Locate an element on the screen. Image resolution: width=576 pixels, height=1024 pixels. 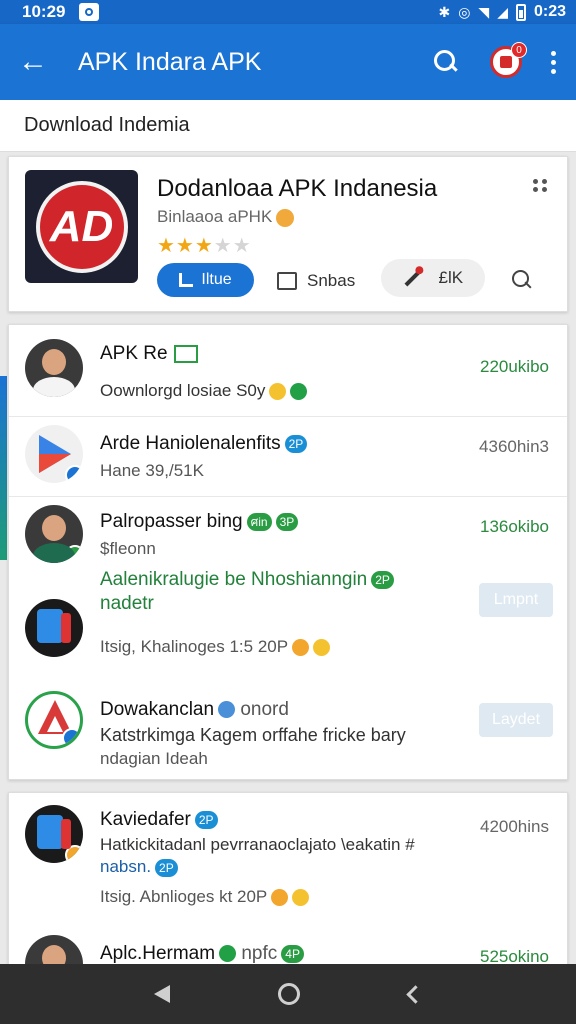
update-button: Lmpnt is located at coordinates (516, 600).